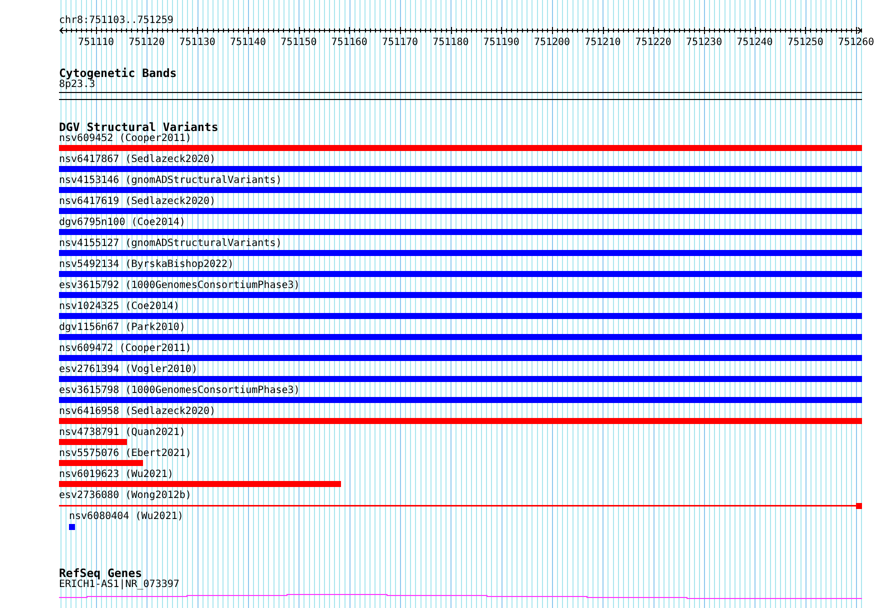 Image resolution: width=890 pixels, height=608 pixels. I want to click on axis-label: 751240, so click(754, 42).